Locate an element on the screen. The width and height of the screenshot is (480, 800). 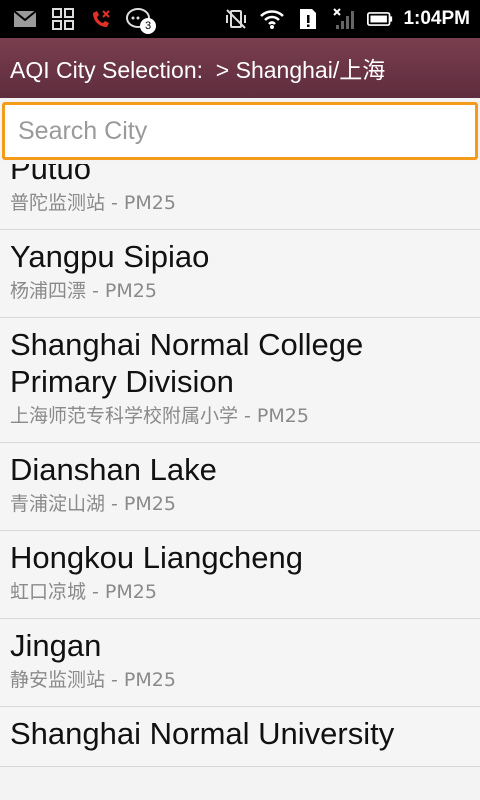
search-bar is located at coordinates (240, 131).